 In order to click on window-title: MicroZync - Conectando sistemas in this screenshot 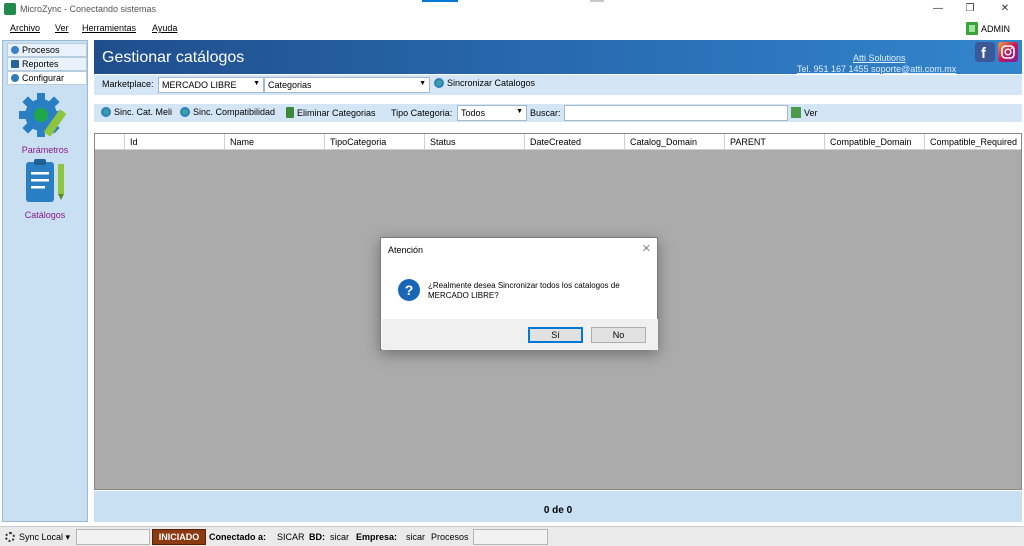, I will do `click(88, 9)`.